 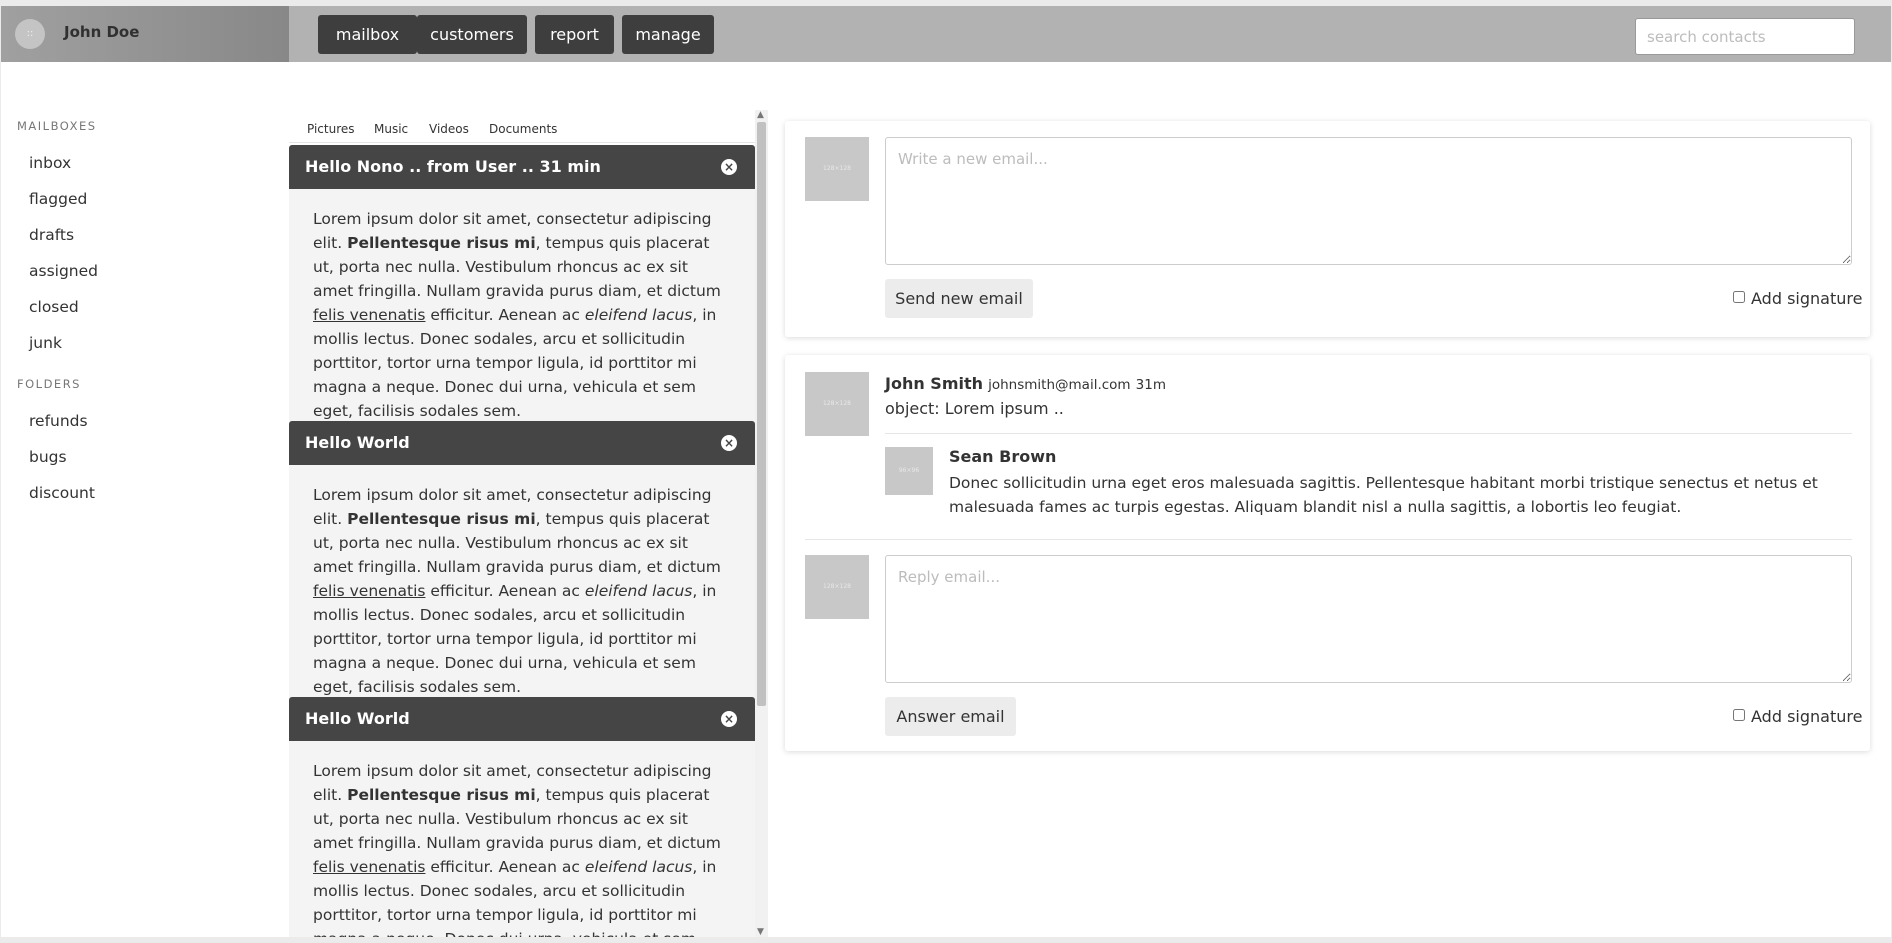 I want to click on sender-email: johnsmith@mail.com, so click(x=1059, y=385).